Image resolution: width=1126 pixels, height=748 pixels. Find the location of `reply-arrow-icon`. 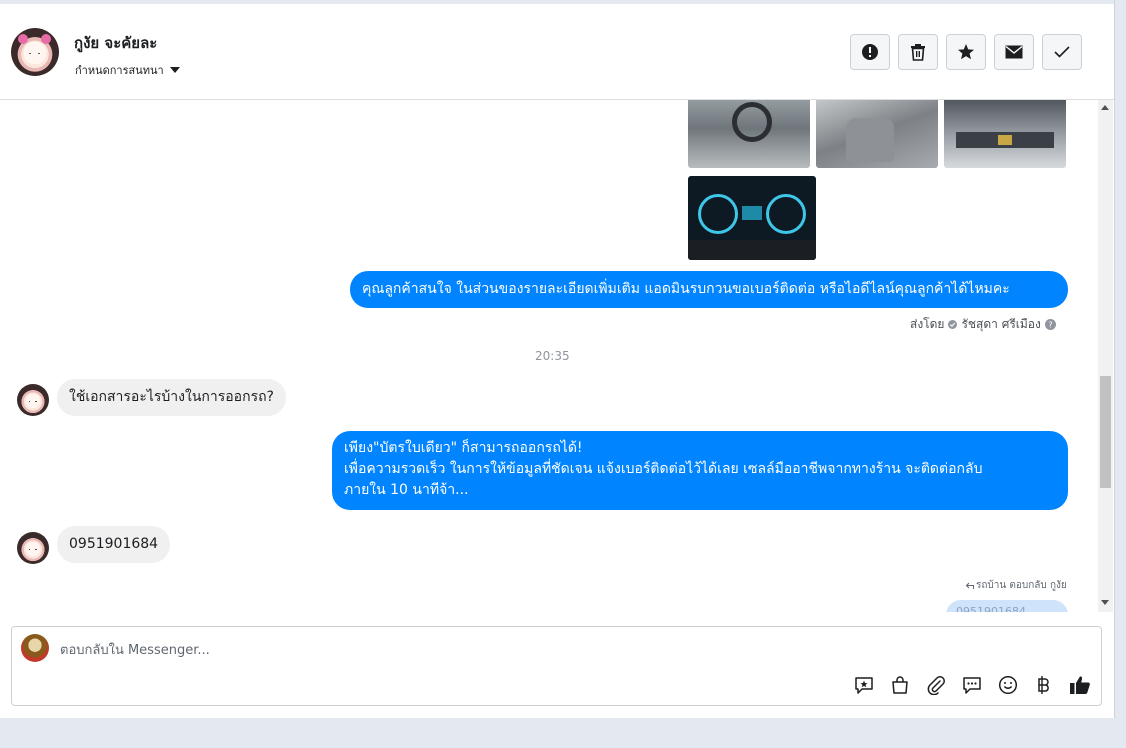

reply-arrow-icon is located at coordinates (970, 585).